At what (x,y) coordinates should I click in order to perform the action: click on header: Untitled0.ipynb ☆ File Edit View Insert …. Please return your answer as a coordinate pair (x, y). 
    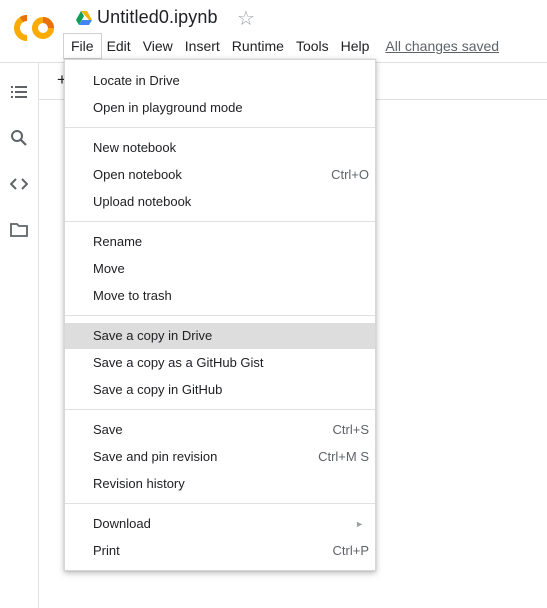
    Looking at the image, I should click on (273, 31).